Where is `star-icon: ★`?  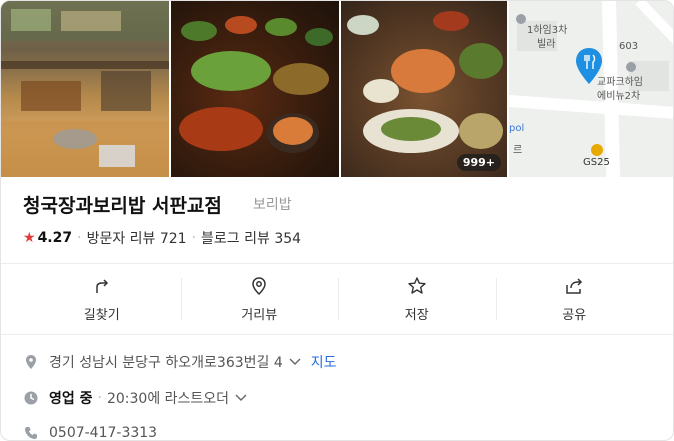
star-icon: ★ is located at coordinates (29, 238).